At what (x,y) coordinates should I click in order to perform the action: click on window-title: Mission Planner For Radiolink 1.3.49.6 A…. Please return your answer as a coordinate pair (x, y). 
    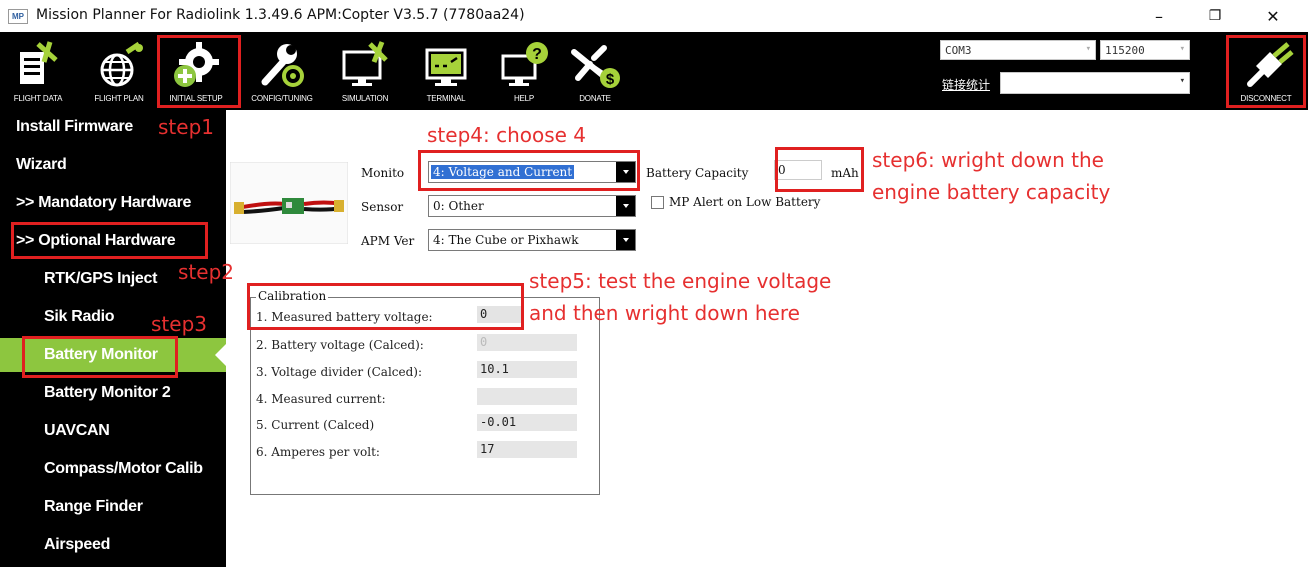
    Looking at the image, I should click on (280, 15).